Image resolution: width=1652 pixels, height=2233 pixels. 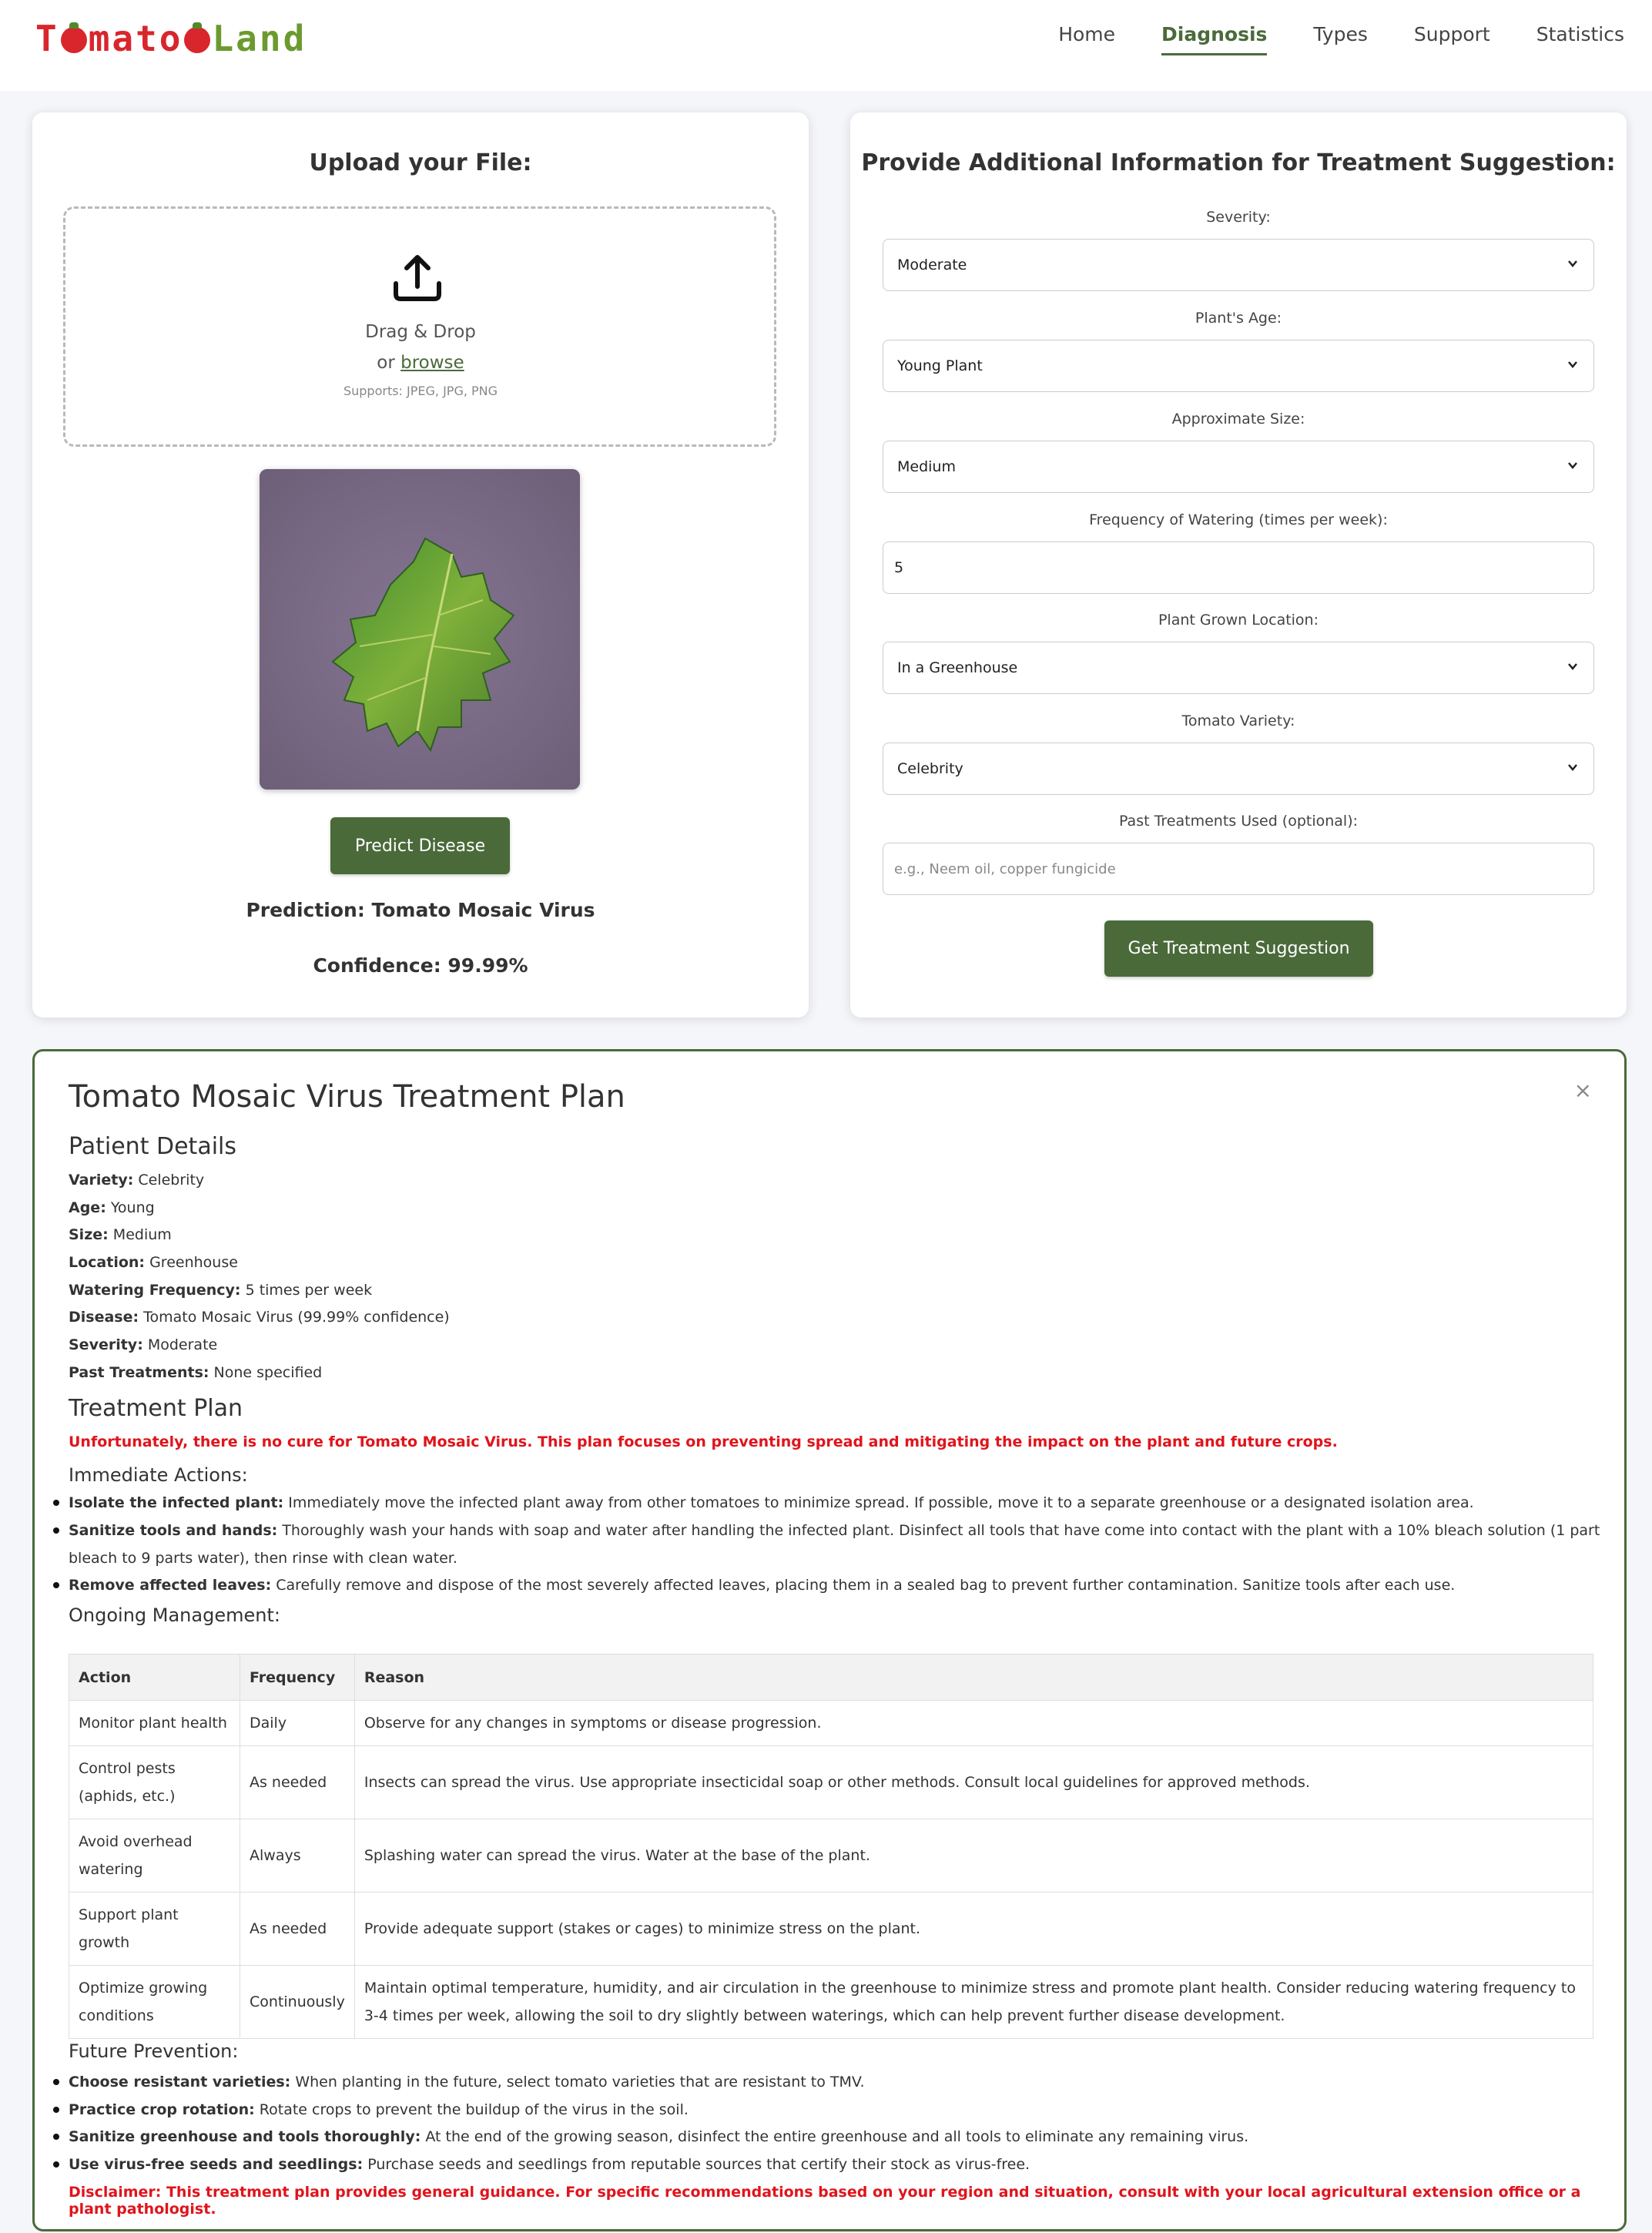 I want to click on detail-severity: Severity: Moderate, so click(x=143, y=1344).